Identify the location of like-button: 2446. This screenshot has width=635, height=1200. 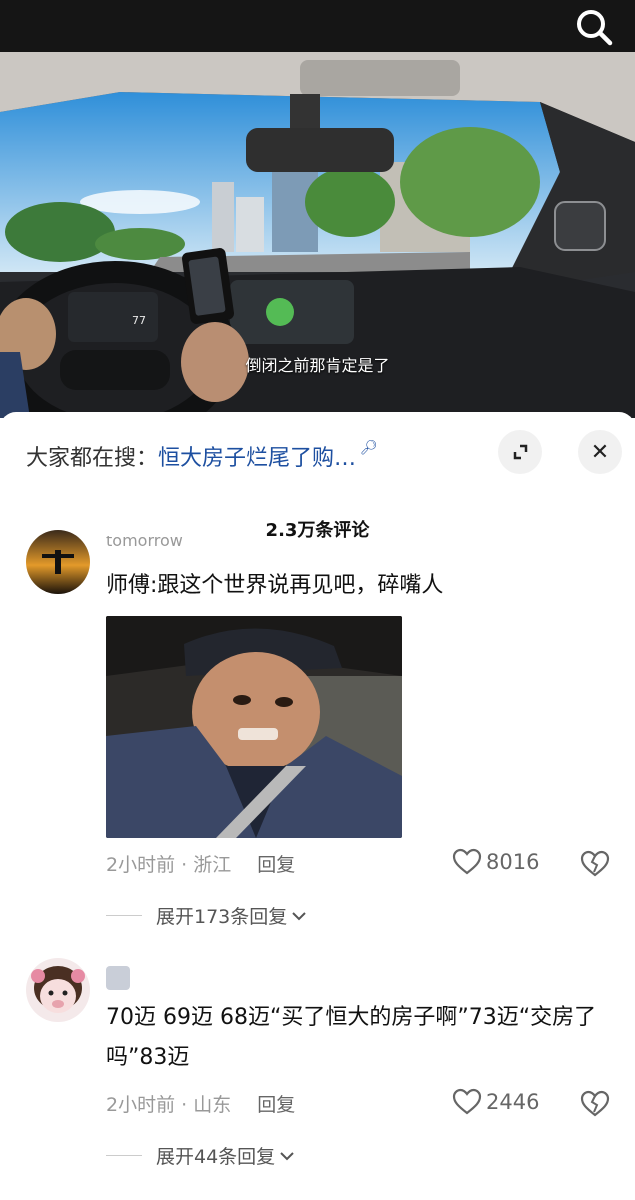
(495, 1102).